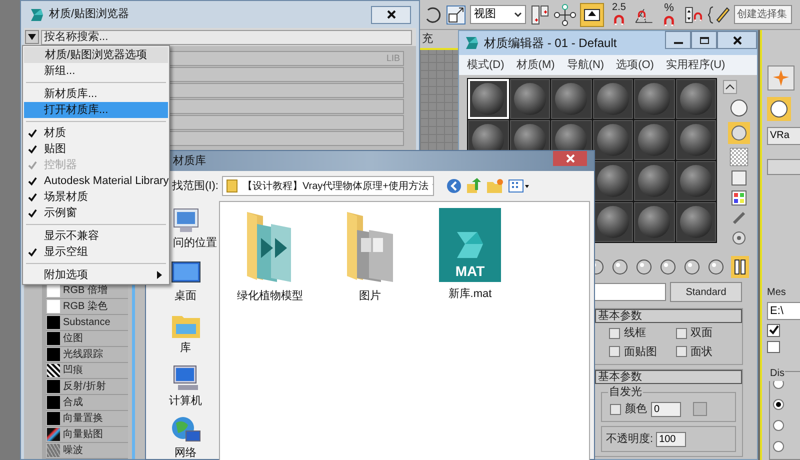 Image resolution: width=800 pixels, height=460 pixels. What do you see at coordinates (535, 65) in the screenshot?
I see `menu-item: 材质(M)` at bounding box center [535, 65].